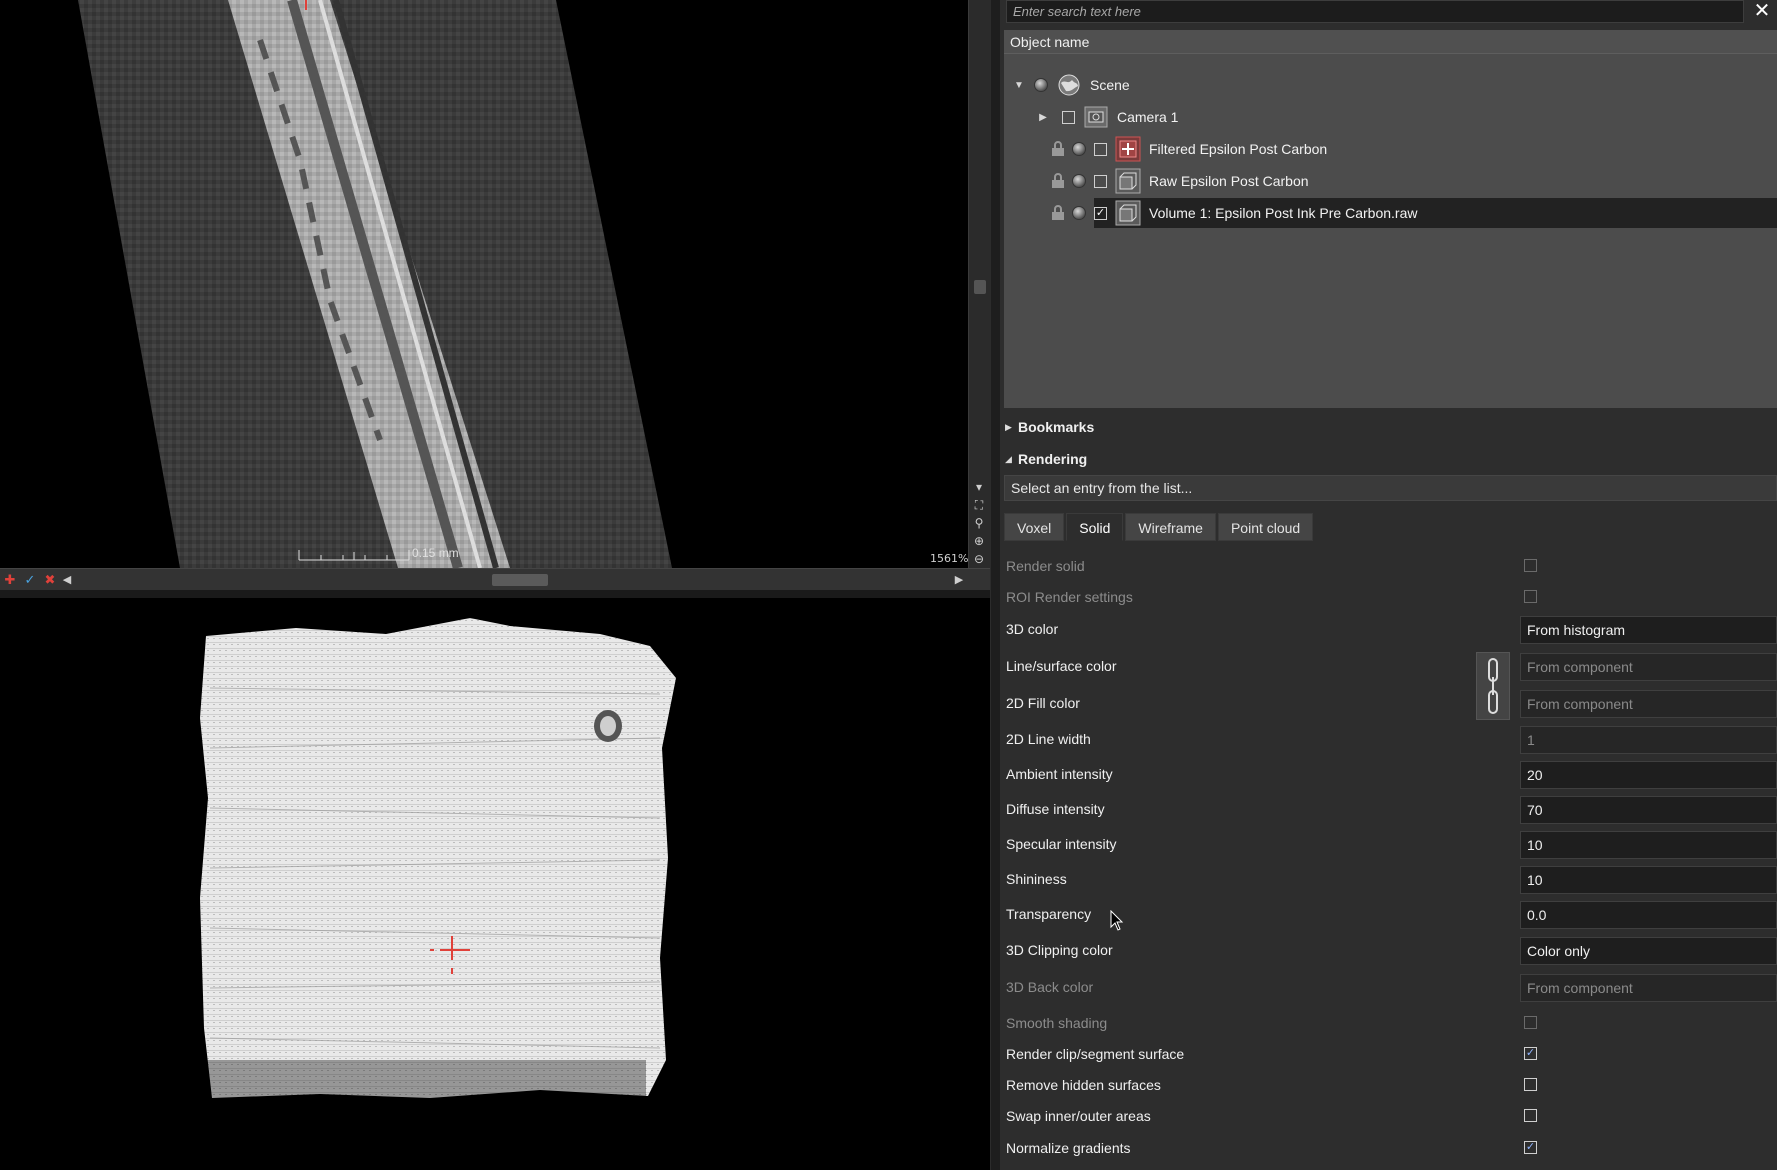  I want to click on crosshair-off-icon: ✖, so click(50, 580).